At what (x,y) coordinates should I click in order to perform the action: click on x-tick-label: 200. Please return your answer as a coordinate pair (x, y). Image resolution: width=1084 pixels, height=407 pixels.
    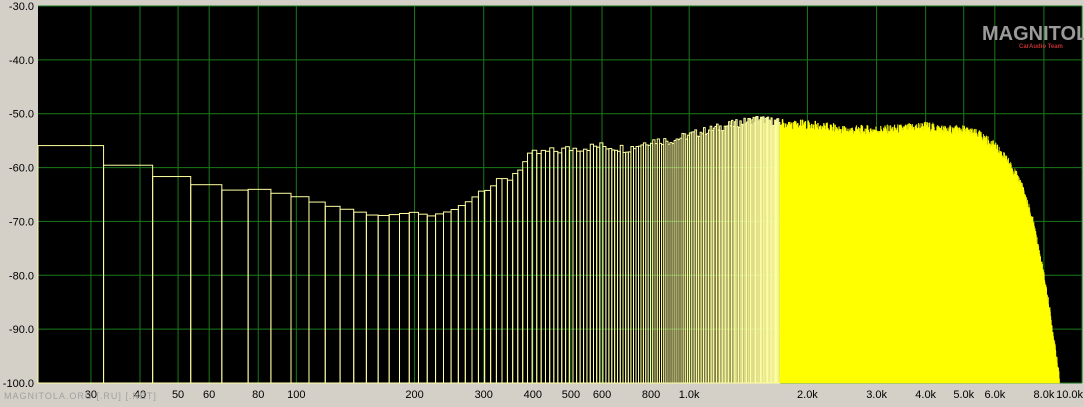
    Looking at the image, I should click on (414, 395).